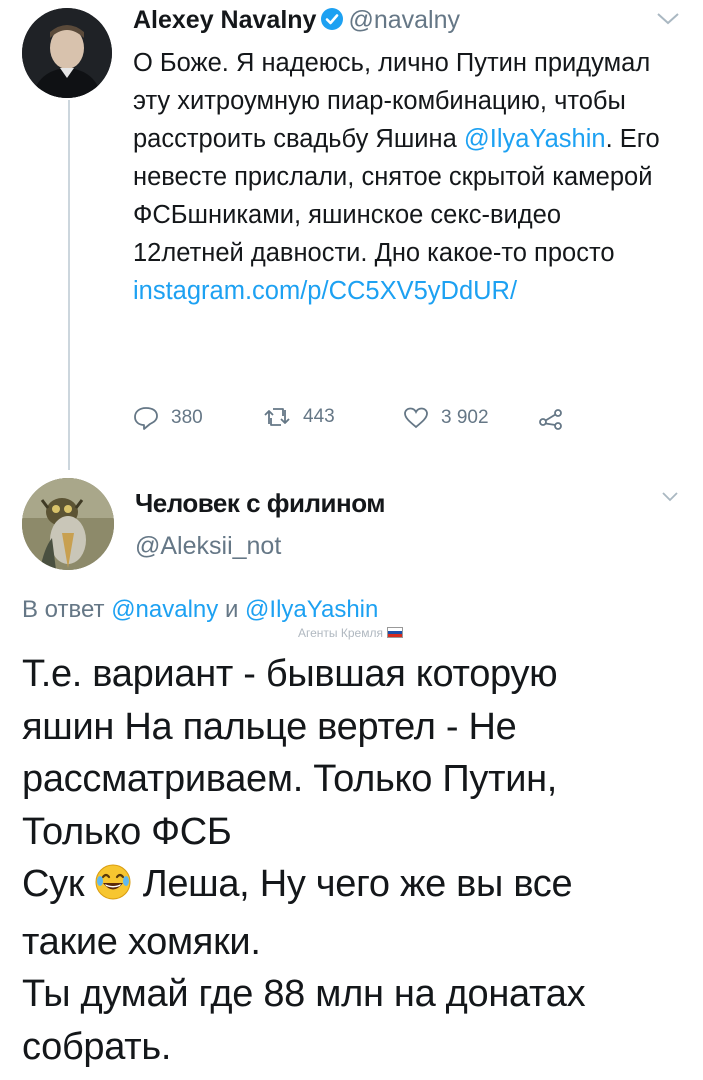 This screenshot has width=703, height=1080. I want to click on reply-context: В ответ @navalny и @IlyaYashin, so click(200, 610).